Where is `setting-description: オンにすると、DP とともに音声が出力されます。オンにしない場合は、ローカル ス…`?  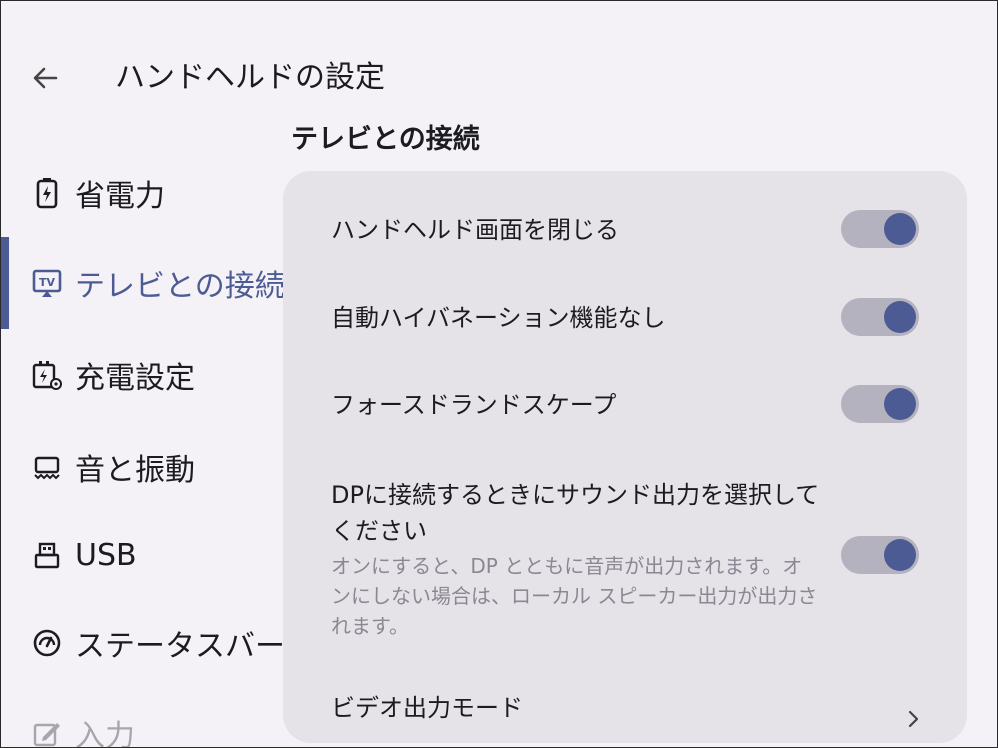 setting-description: オンにすると、DP とともに音声が出力されます。オンにしない場合は、ローカル ス… is located at coordinates (574, 596).